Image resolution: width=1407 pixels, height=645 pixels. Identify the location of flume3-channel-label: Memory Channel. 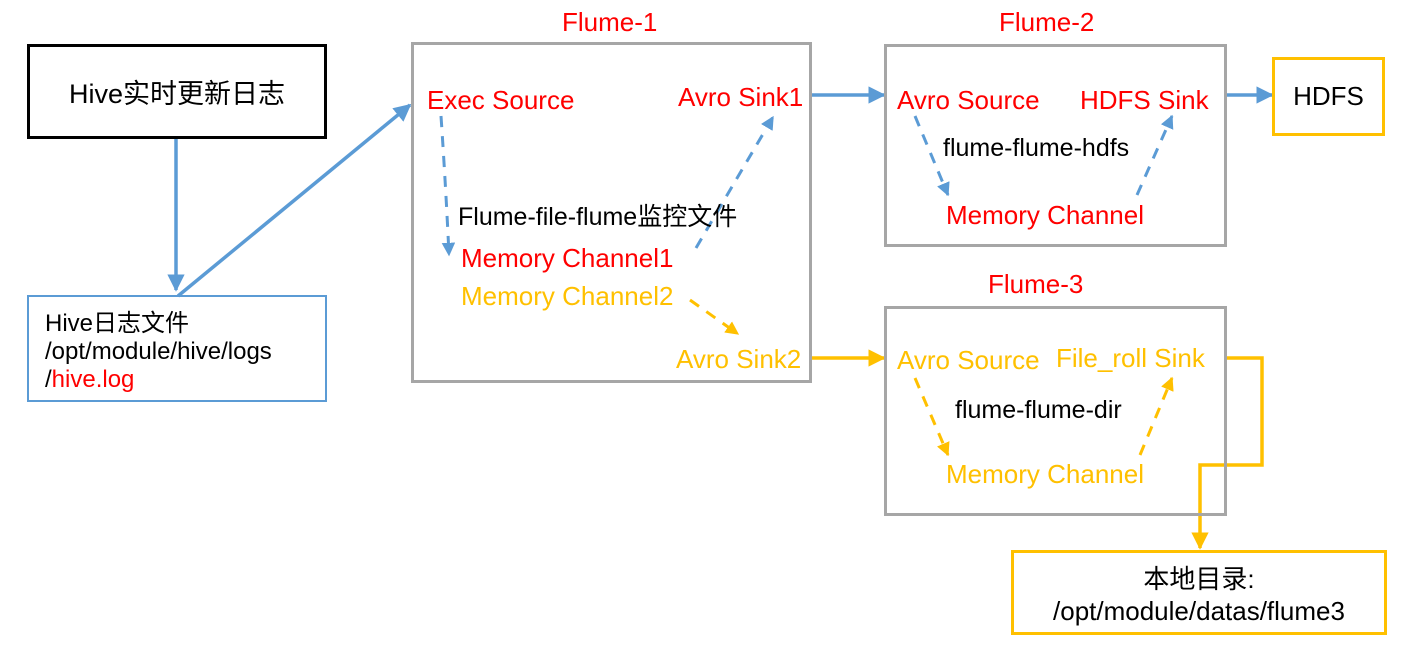
(1045, 474).